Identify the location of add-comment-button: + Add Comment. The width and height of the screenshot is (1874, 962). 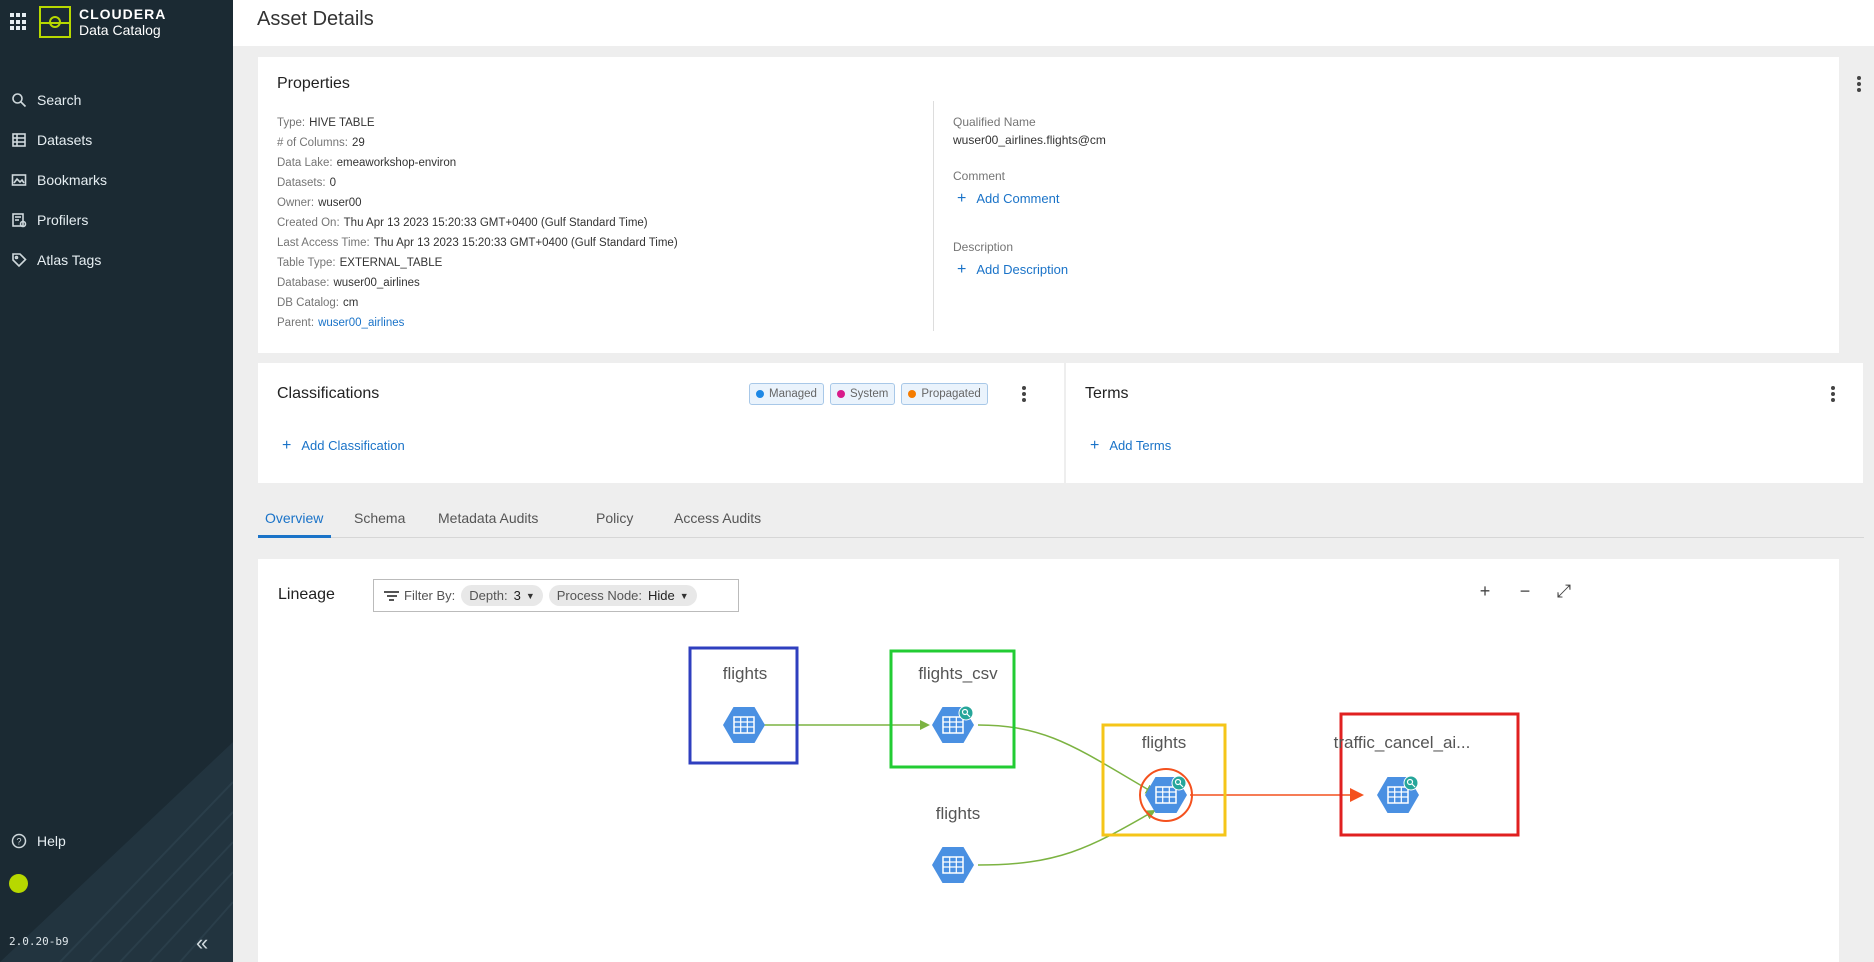
(1031, 198).